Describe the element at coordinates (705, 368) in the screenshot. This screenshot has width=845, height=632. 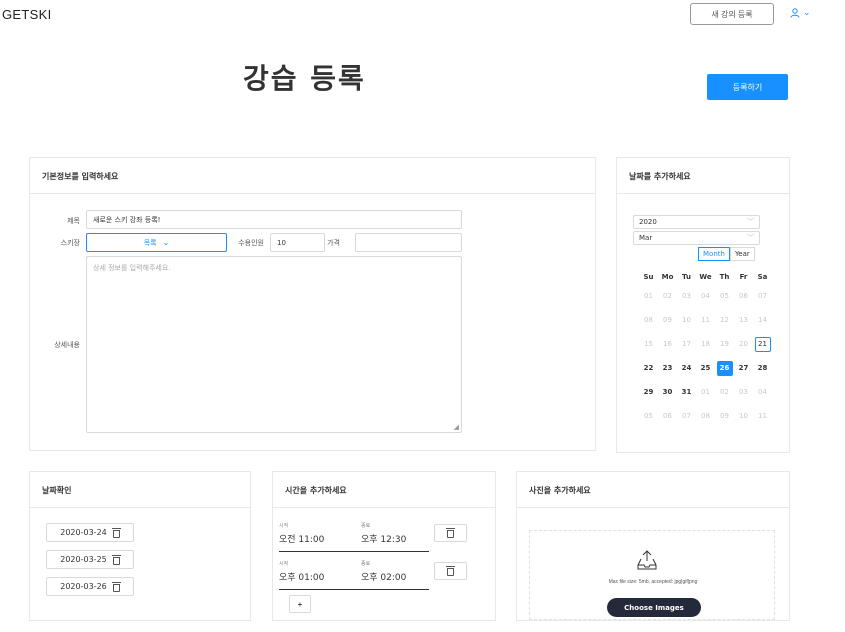
I see `calendar-day: 25` at that location.